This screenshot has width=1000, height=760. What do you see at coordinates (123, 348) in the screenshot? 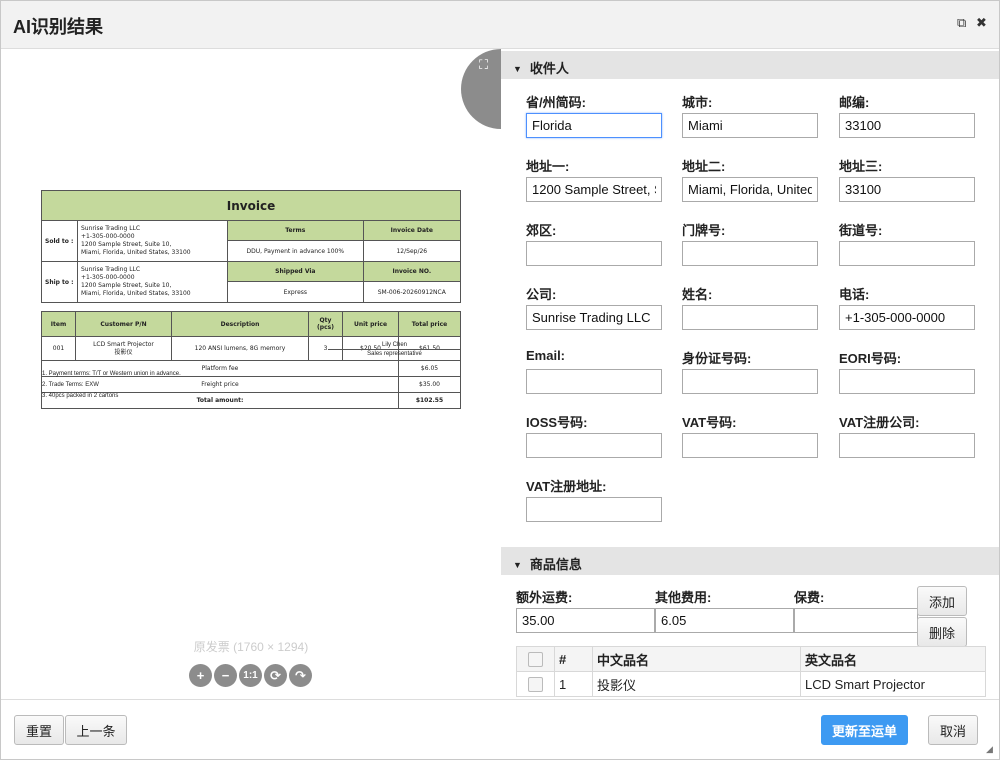
I see `item-pn: LCD Smart Projector 投影仪` at bounding box center [123, 348].